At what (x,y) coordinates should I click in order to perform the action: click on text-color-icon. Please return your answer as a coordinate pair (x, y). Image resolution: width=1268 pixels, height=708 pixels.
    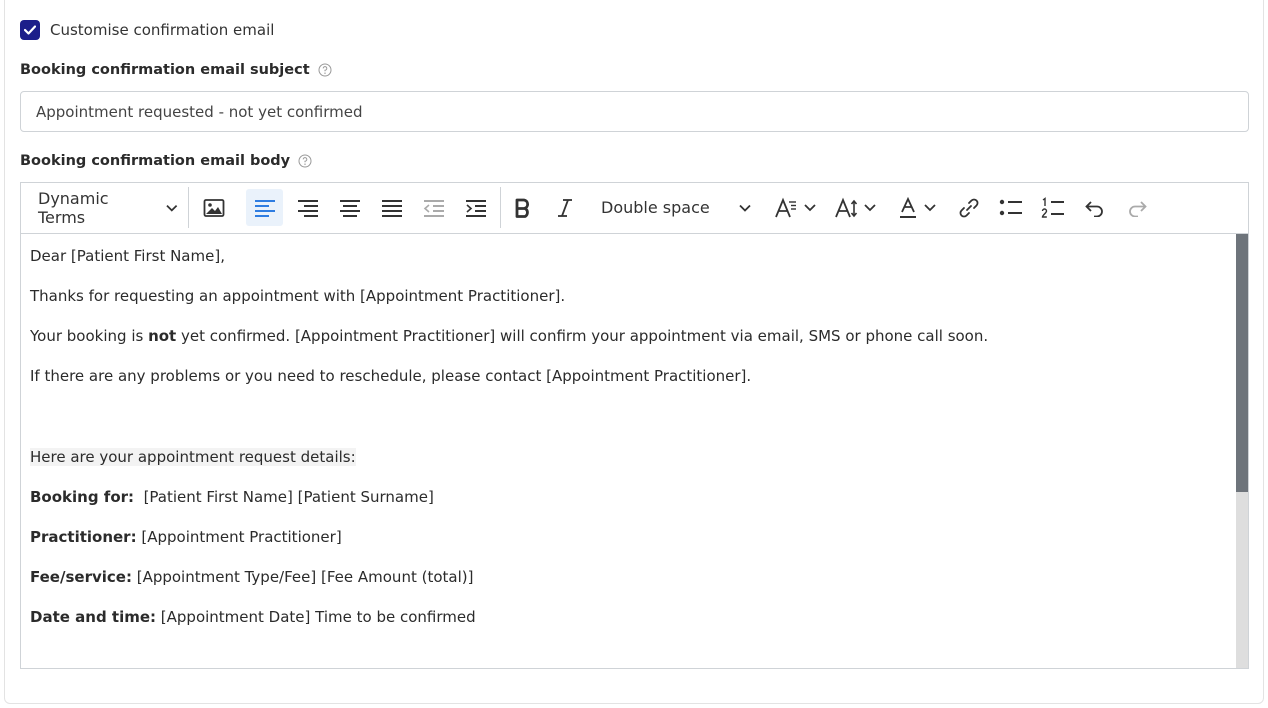
    Looking at the image, I should click on (918, 207).